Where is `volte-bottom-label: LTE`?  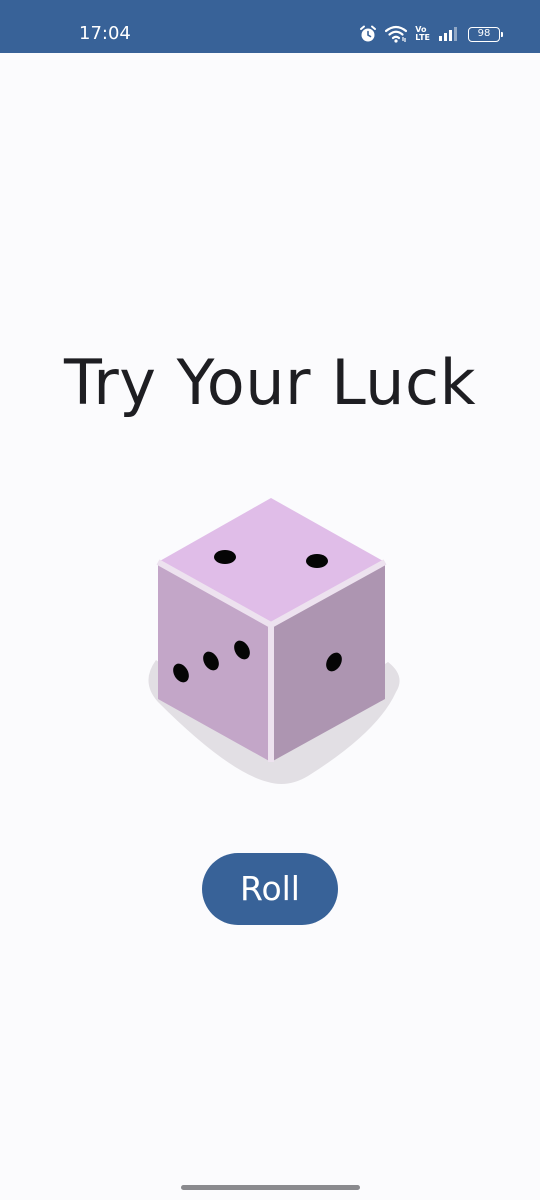
volte-bottom-label: LTE is located at coordinates (422, 37).